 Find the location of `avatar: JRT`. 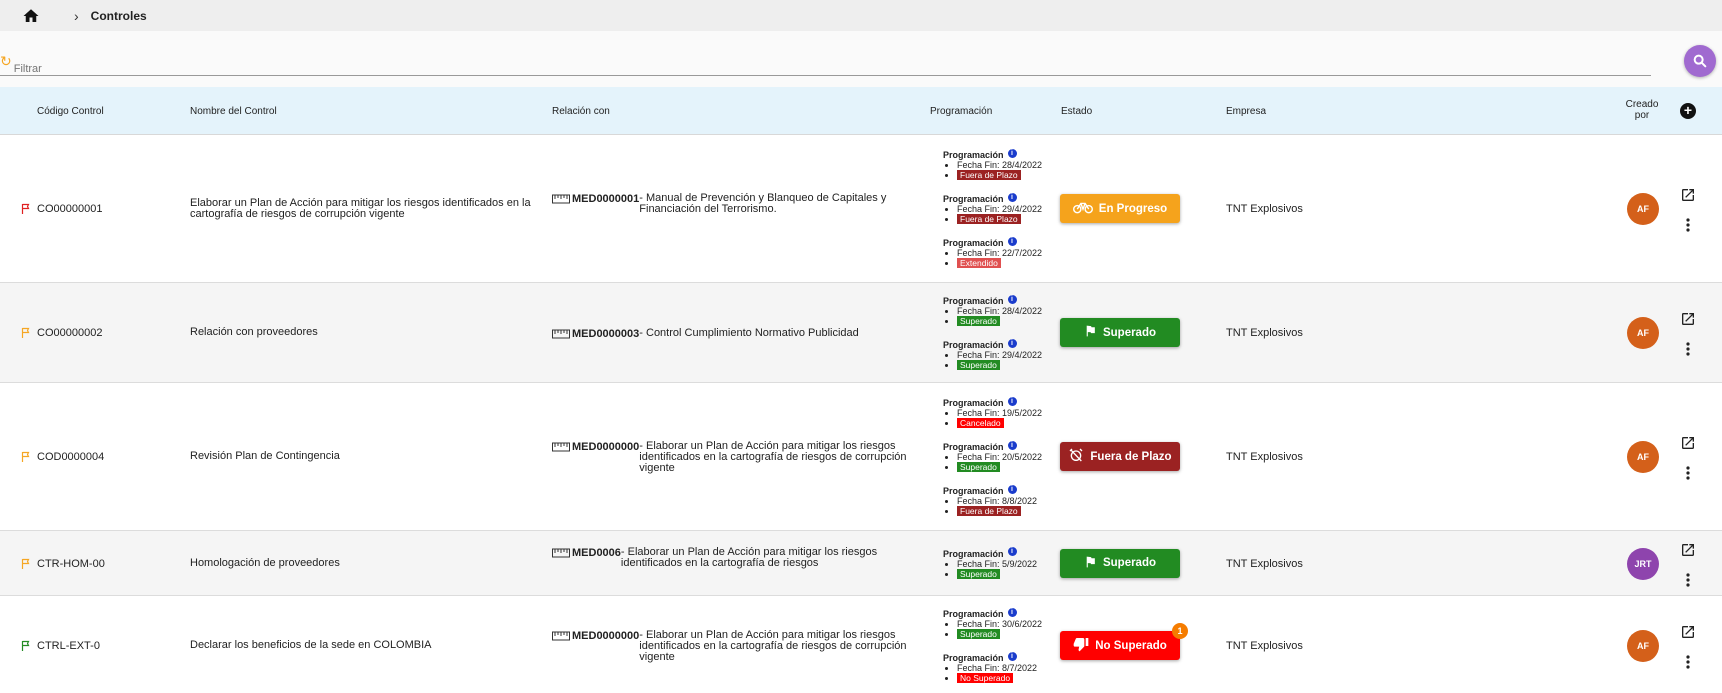

avatar: JRT is located at coordinates (1643, 563).